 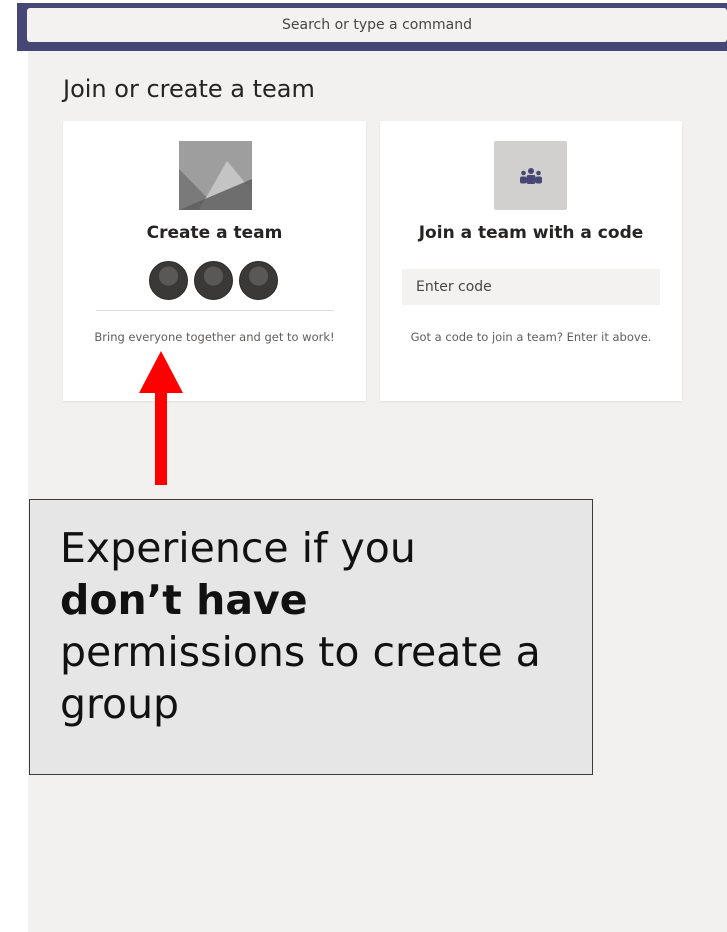 I want to click on callout-text-end: permissions to create a group, so click(x=300, y=678).